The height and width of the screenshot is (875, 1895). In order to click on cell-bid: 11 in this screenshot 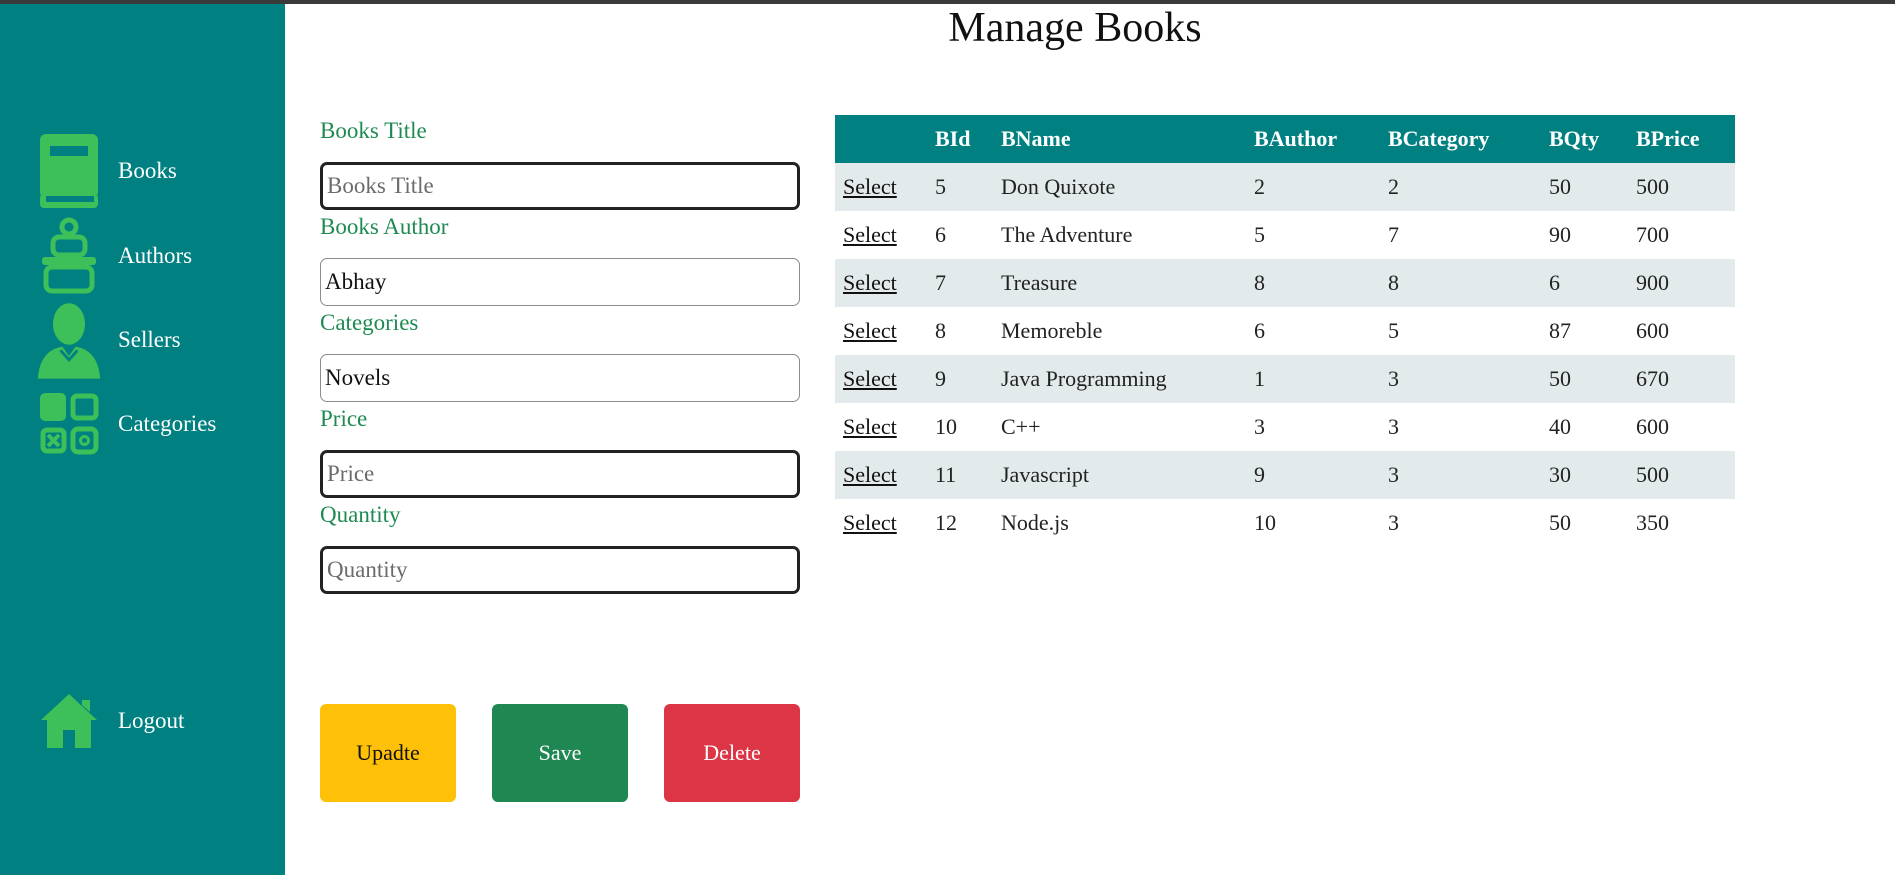, I will do `click(960, 475)`.